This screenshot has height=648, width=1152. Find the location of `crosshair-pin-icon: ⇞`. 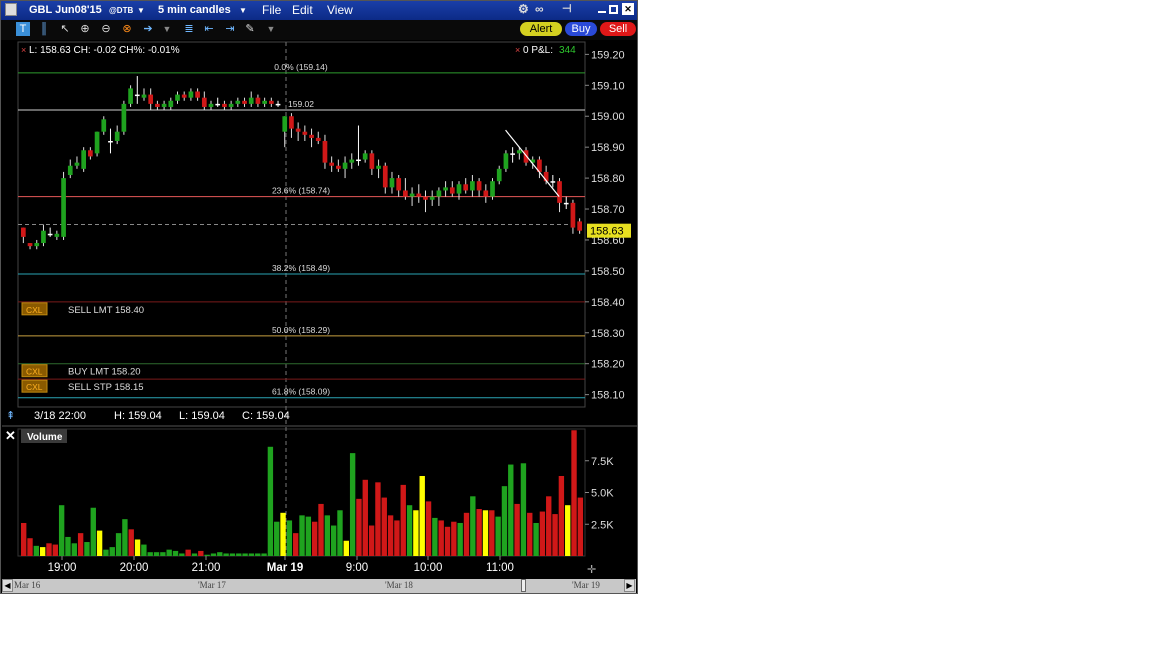

crosshair-pin-icon: ⇞ is located at coordinates (10, 416).